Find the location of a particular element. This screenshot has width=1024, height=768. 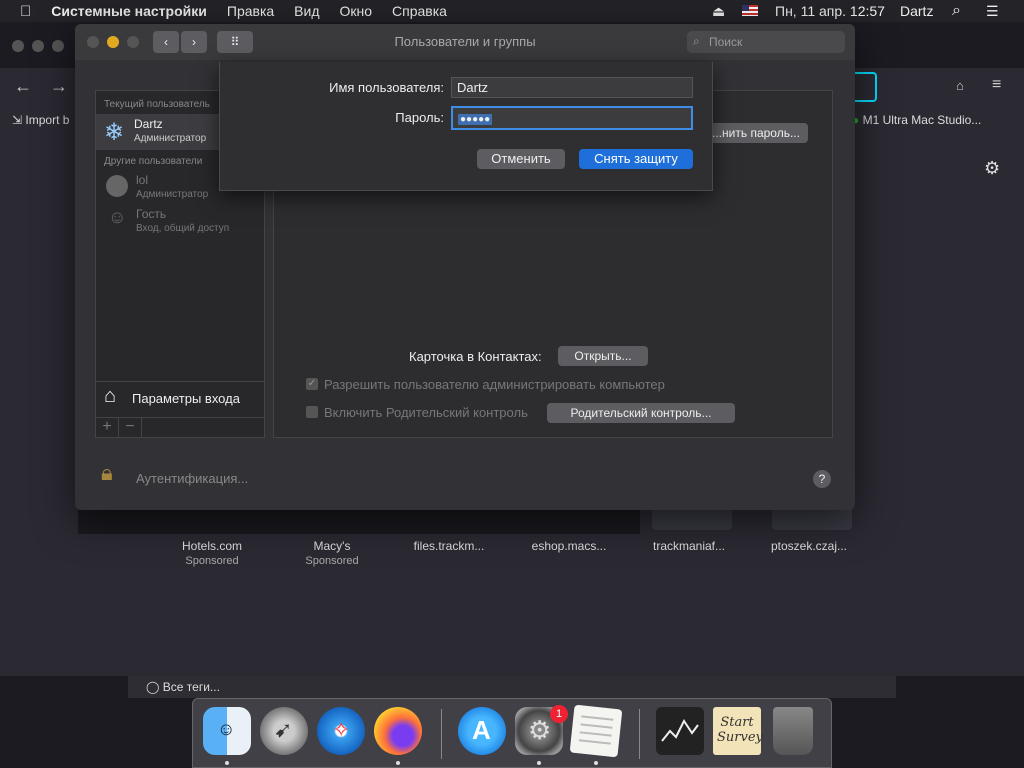

import-bookmark: ⇲ Import b is located at coordinates (40, 120).